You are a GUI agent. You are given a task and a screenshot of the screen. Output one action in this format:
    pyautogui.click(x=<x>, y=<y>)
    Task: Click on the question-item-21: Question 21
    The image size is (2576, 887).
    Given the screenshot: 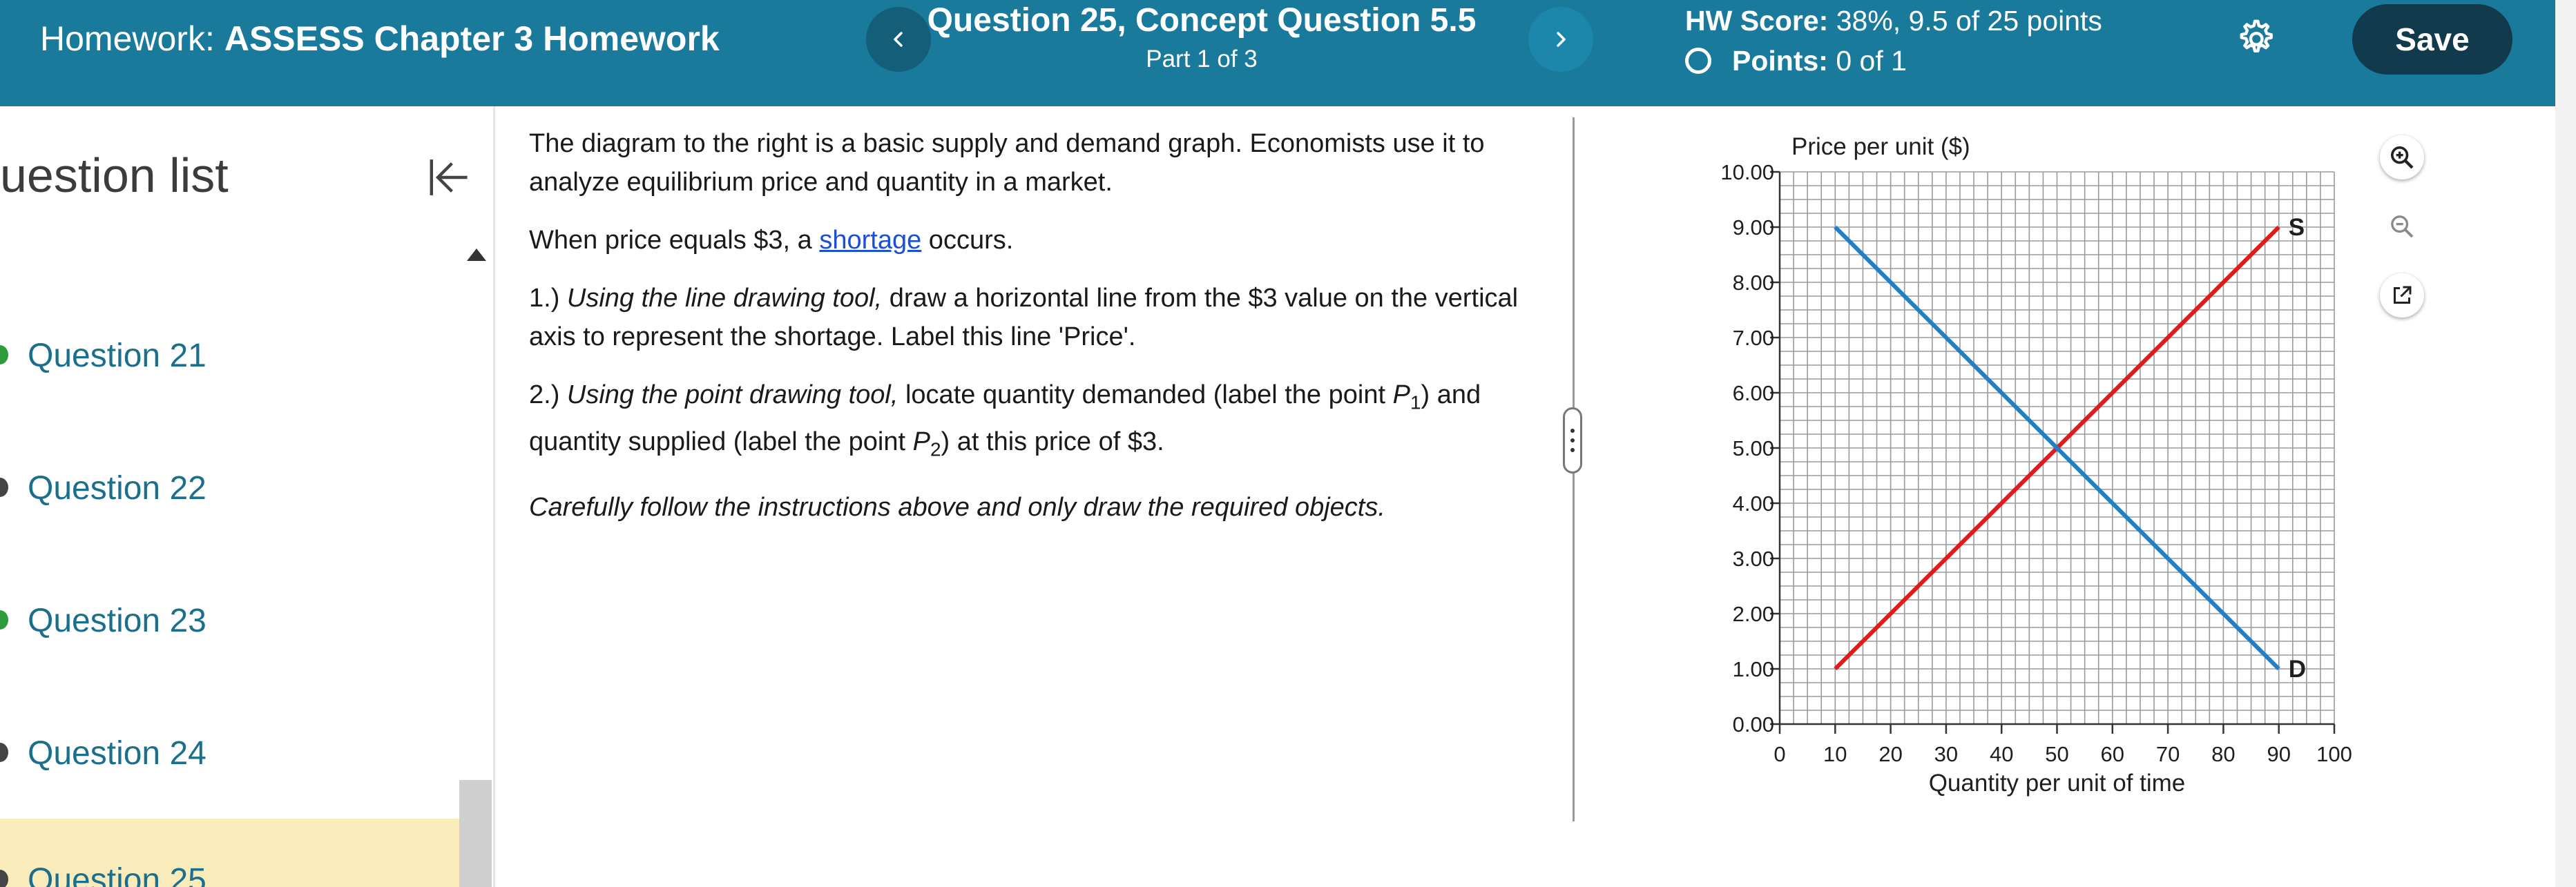 What is the action you would take?
    pyautogui.click(x=229, y=354)
    